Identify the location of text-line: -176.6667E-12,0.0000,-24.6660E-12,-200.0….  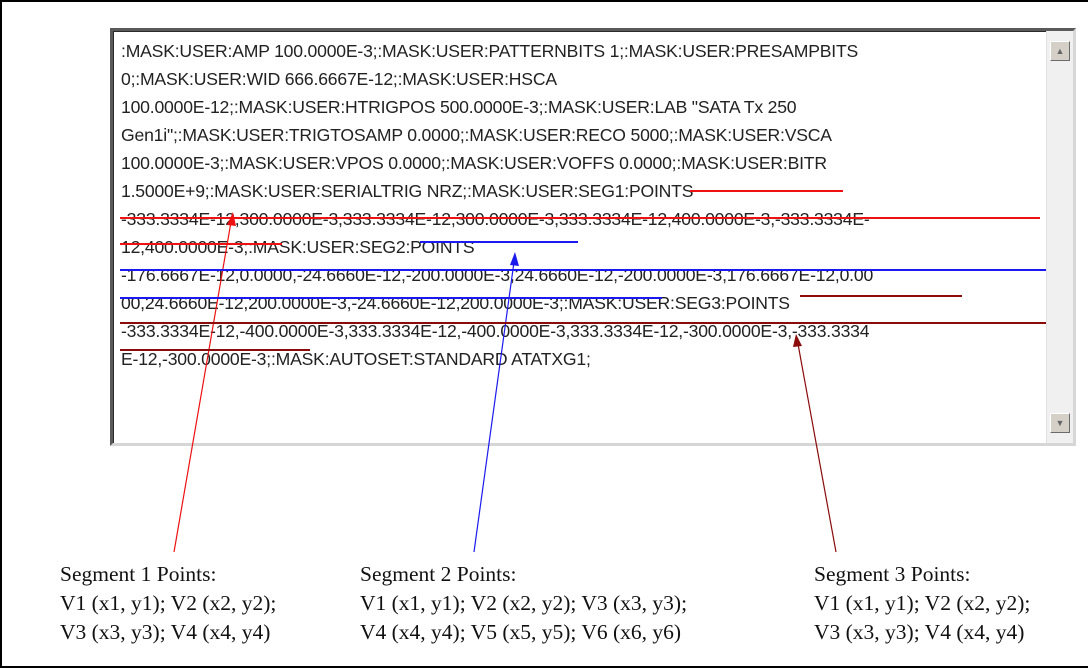
(497, 275).